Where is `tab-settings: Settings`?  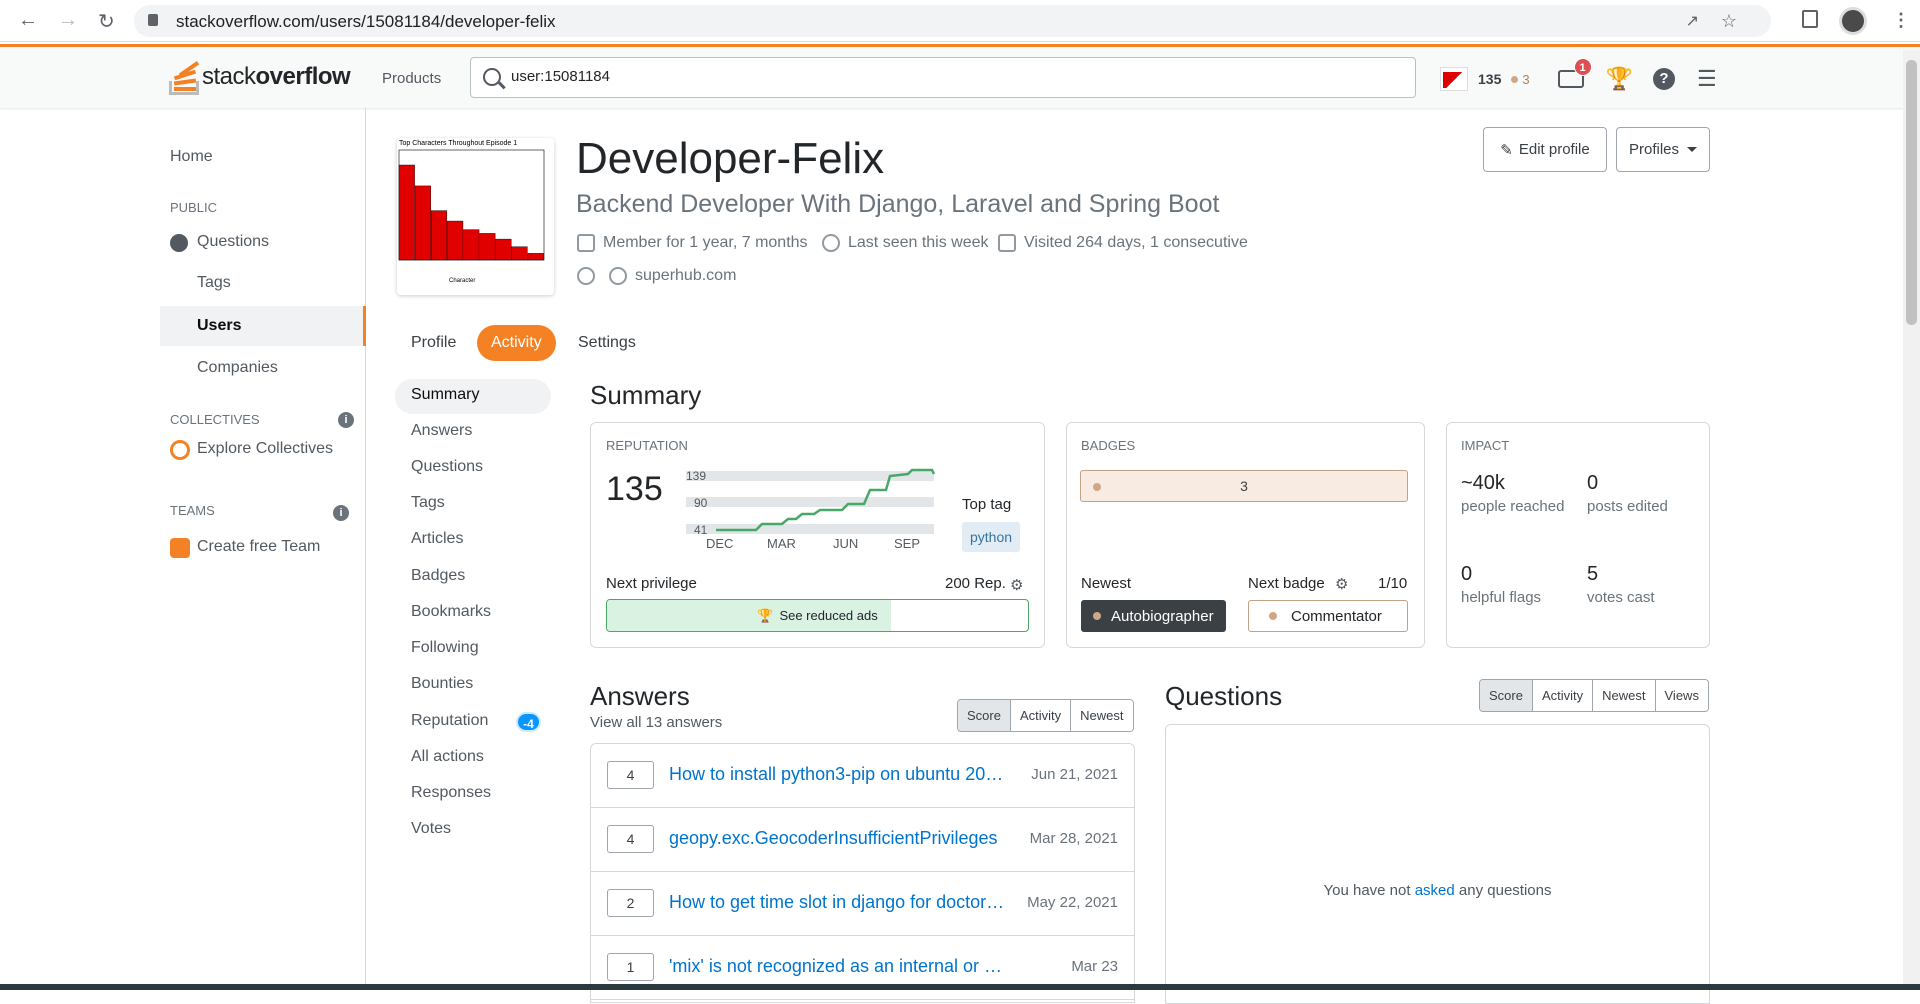 tab-settings: Settings is located at coordinates (607, 343).